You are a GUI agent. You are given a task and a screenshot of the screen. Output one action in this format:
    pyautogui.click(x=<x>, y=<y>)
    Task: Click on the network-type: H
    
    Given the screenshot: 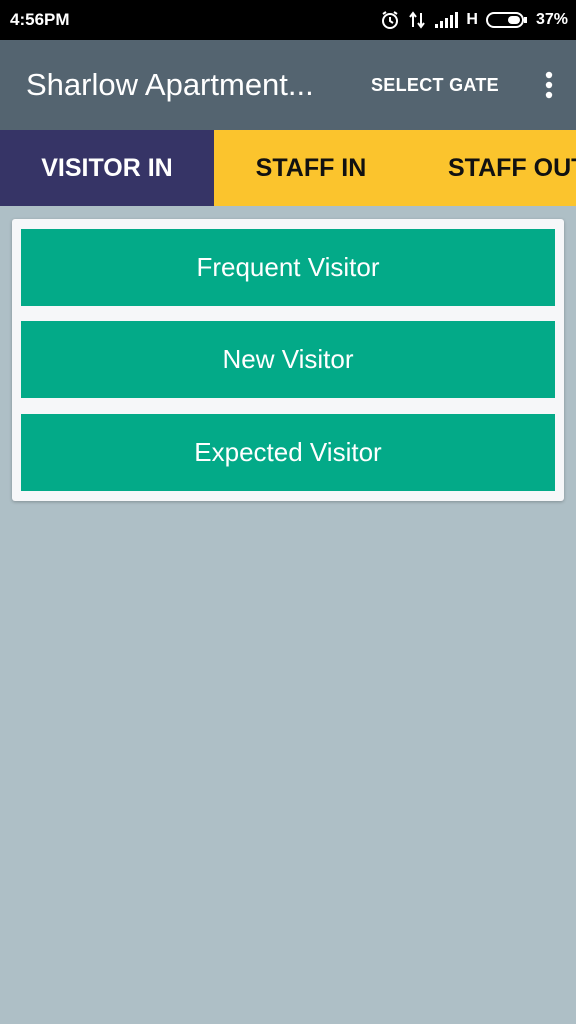 What is the action you would take?
    pyautogui.click(x=472, y=19)
    